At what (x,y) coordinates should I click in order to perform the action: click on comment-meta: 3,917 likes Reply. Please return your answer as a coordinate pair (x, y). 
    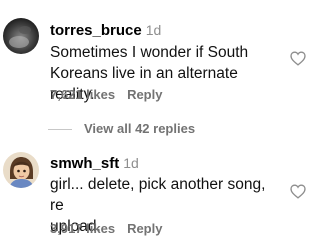
    Looking at the image, I should click on (106, 229).